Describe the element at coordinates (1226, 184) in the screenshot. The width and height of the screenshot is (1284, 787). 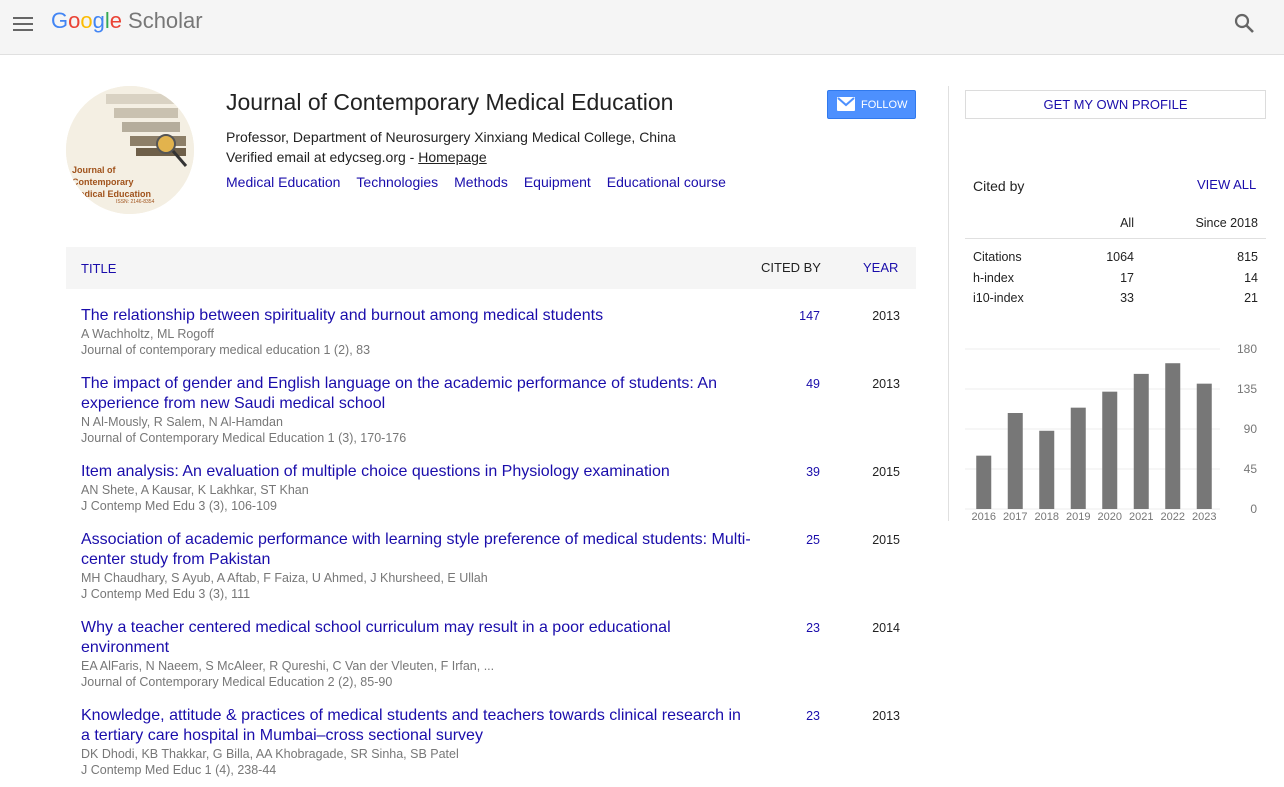
I see `view-all-link: VIEW ALL` at that location.